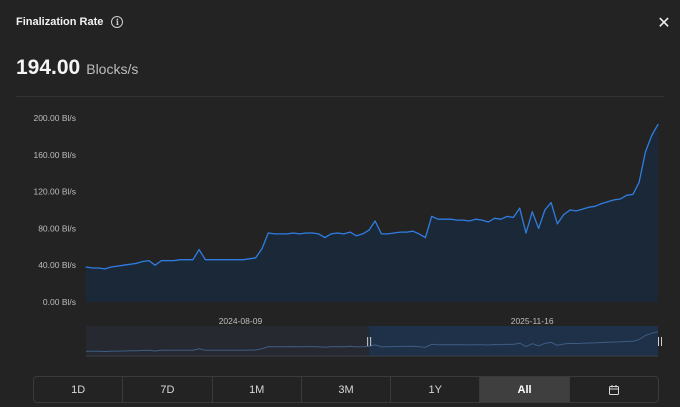  What do you see at coordinates (54, 192) in the screenshot?
I see `y-tick-label: 120.00 Bl/s` at bounding box center [54, 192].